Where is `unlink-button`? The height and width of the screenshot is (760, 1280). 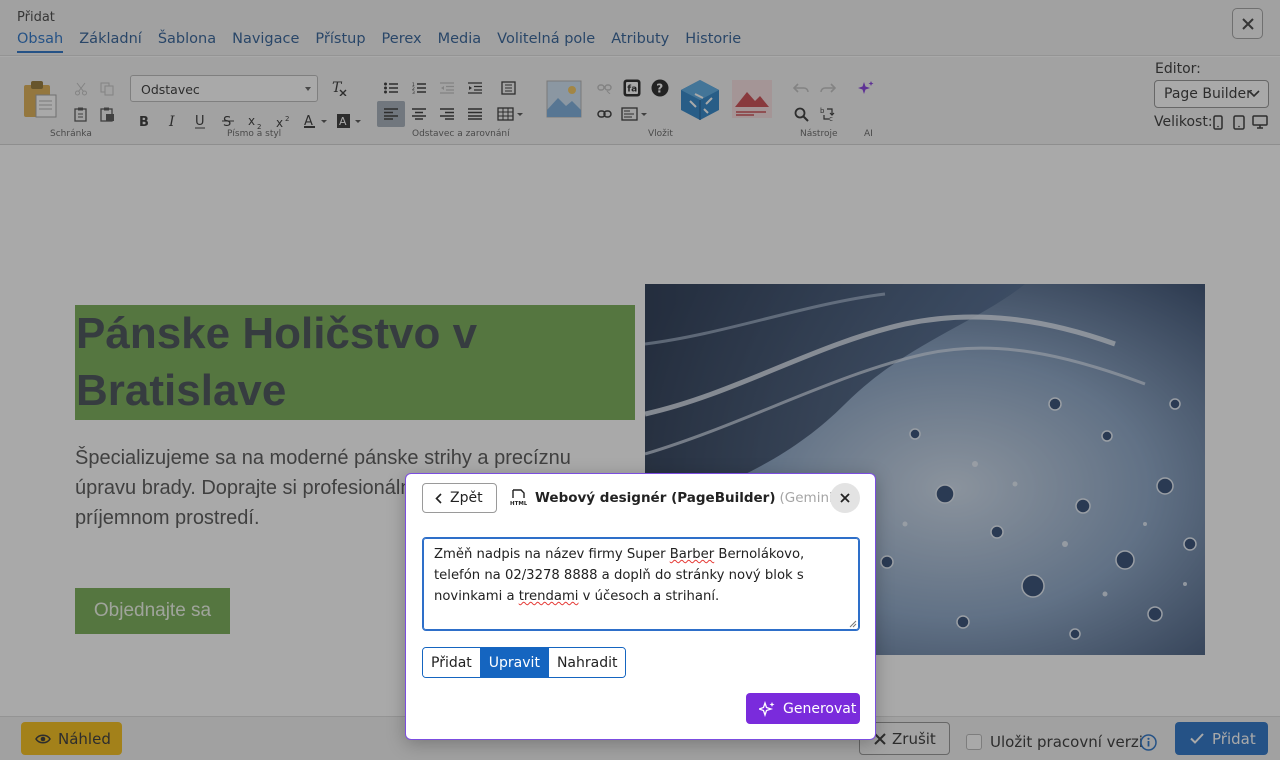 unlink-button is located at coordinates (604, 88).